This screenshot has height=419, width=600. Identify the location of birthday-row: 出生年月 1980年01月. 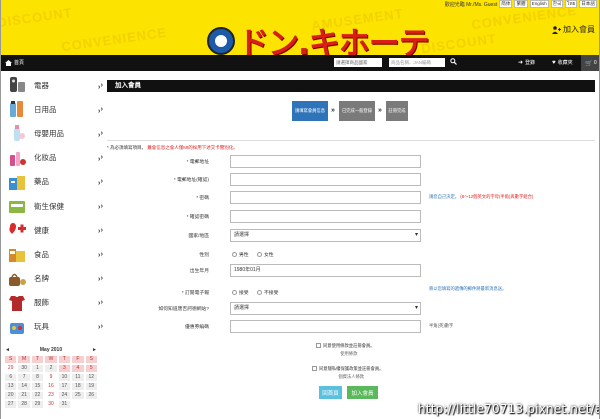
(341, 271).